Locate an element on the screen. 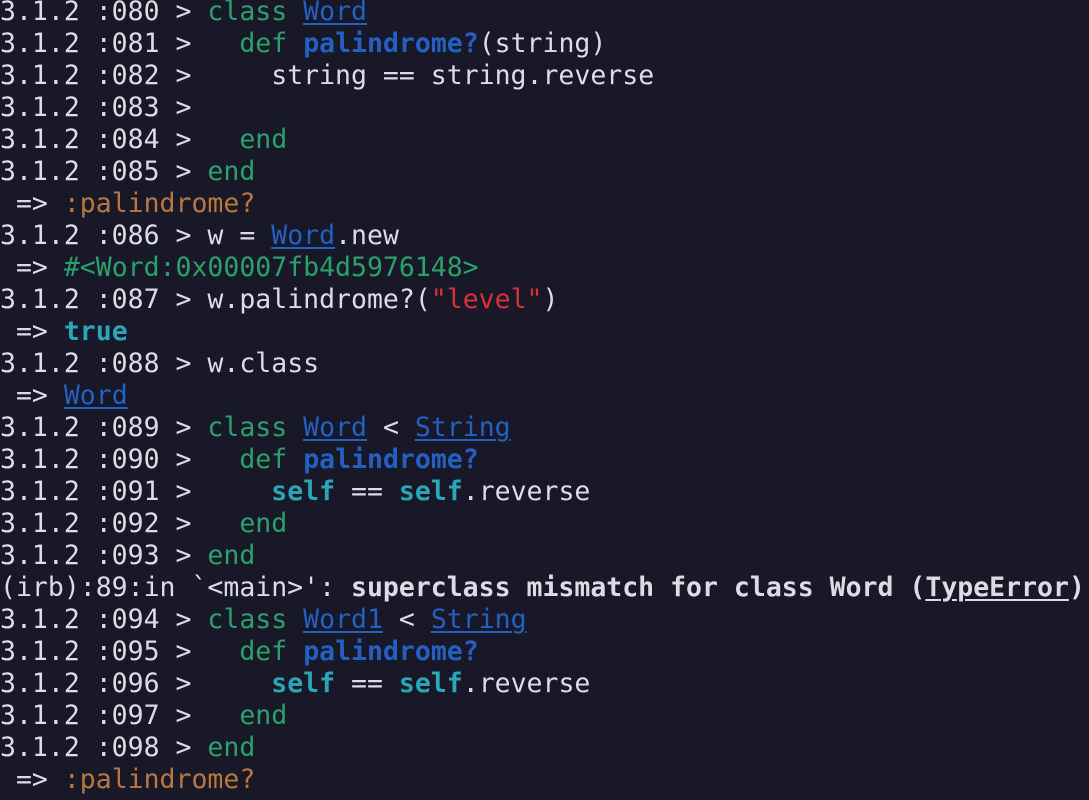  code-token: Word1 is located at coordinates (343, 620).